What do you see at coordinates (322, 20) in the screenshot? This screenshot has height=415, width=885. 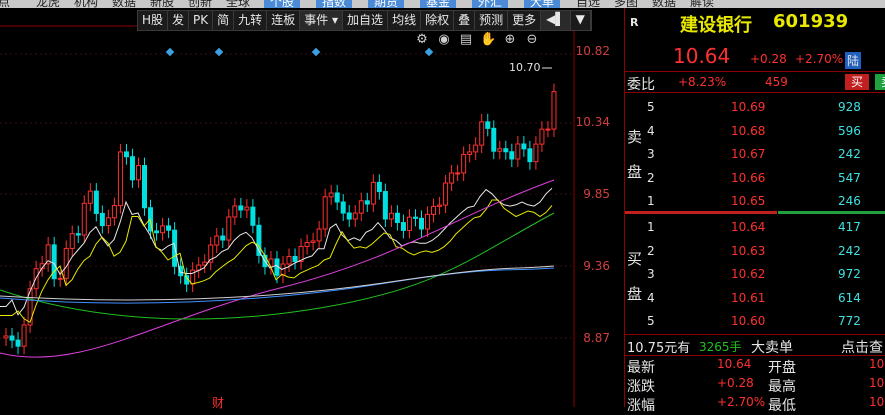 I see `toolbar-button: 事件 ▾` at bounding box center [322, 20].